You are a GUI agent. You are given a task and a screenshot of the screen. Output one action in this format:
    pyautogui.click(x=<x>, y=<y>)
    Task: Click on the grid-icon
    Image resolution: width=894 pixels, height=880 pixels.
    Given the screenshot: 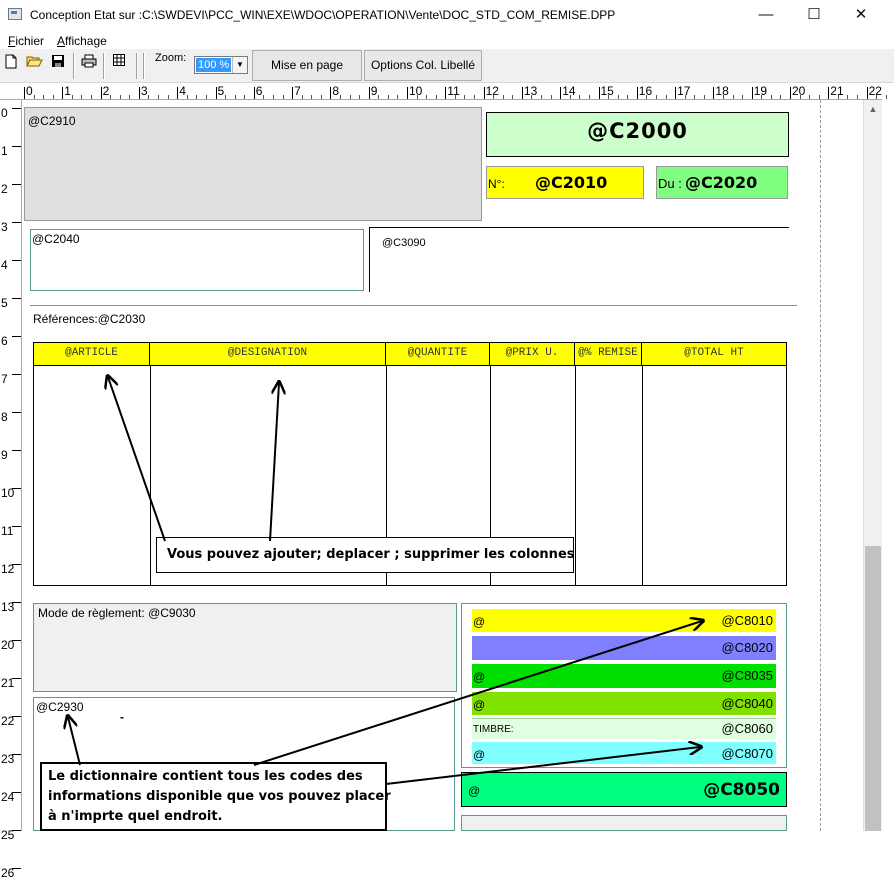 What is the action you would take?
    pyautogui.click(x=119, y=62)
    